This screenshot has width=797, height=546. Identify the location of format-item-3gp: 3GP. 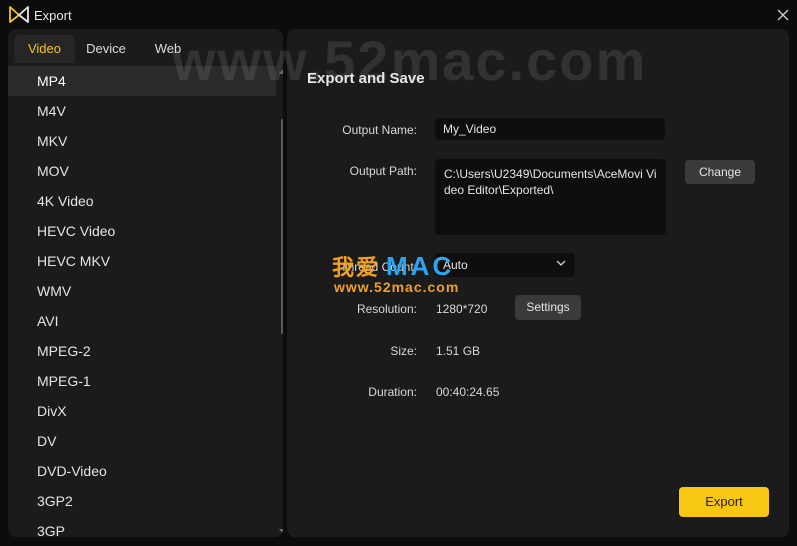
(142, 526).